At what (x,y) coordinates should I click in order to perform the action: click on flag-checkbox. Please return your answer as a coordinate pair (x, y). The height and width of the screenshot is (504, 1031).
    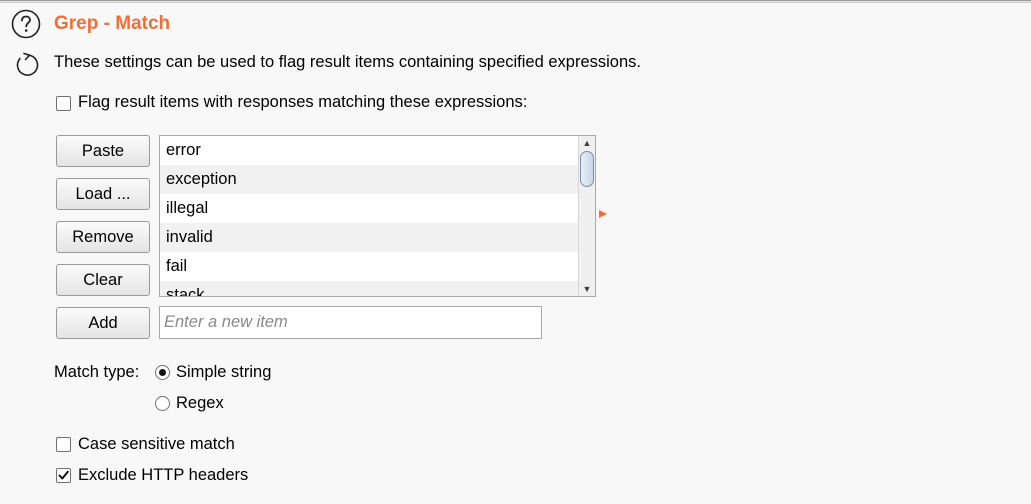
    Looking at the image, I should click on (63, 103).